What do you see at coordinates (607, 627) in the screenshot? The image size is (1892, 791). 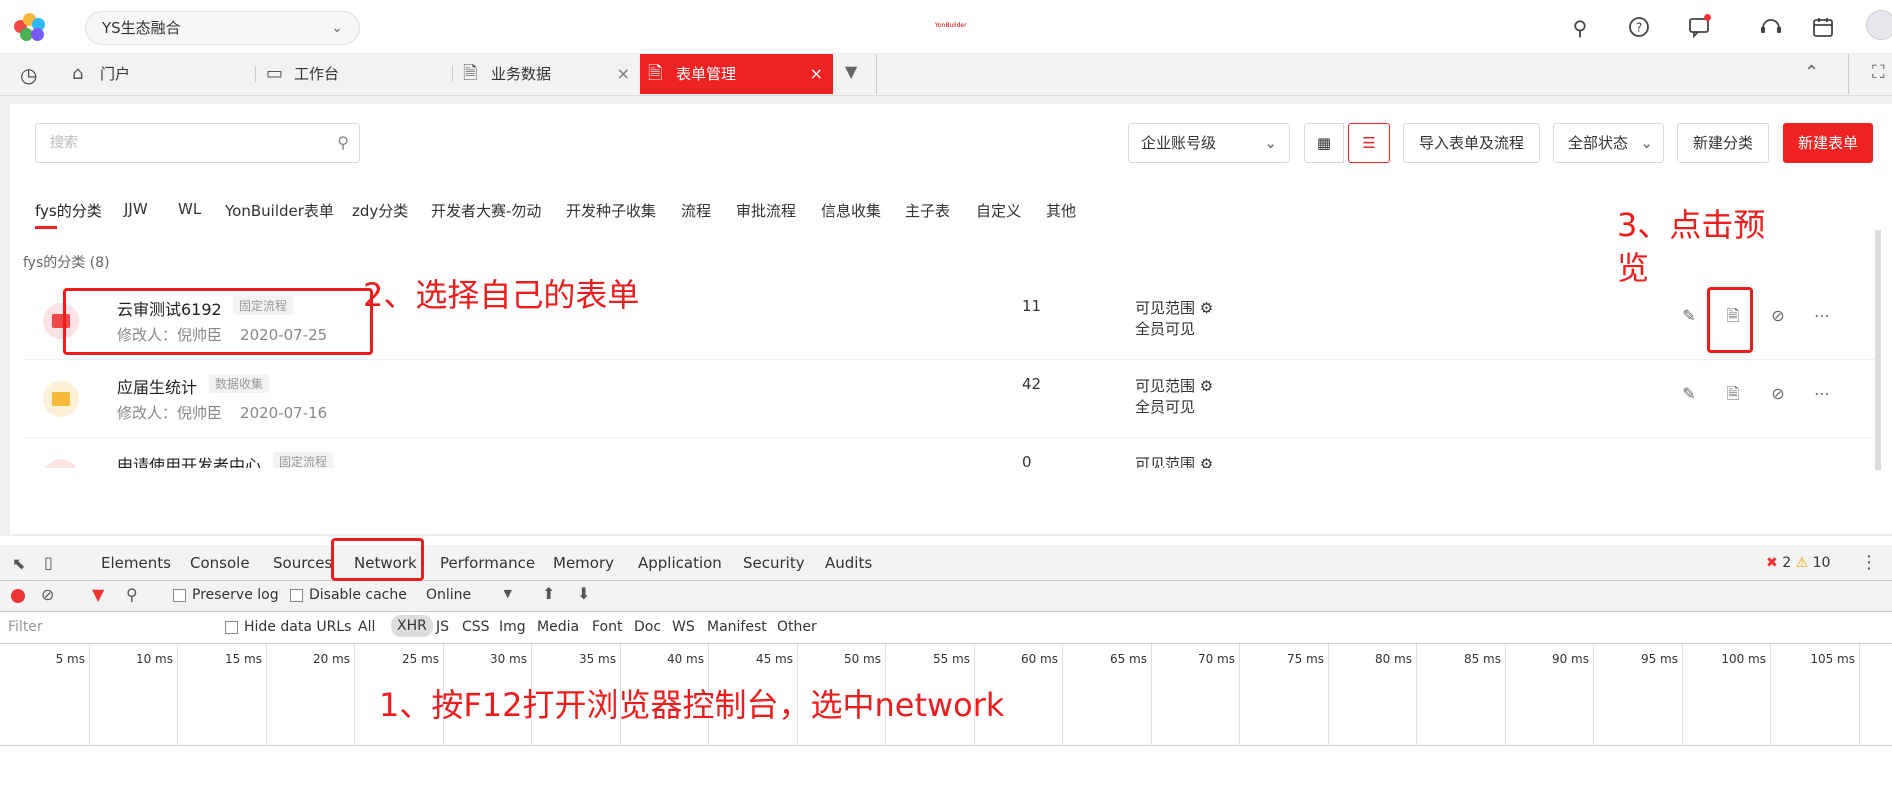 I see `filter-type-font: Font` at bounding box center [607, 627].